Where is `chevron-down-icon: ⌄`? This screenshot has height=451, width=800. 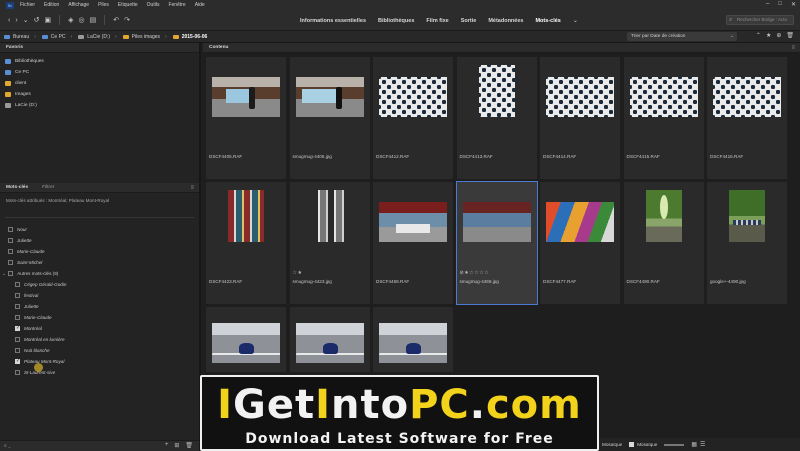
chevron-down-icon: ⌄ is located at coordinates (4, 274).